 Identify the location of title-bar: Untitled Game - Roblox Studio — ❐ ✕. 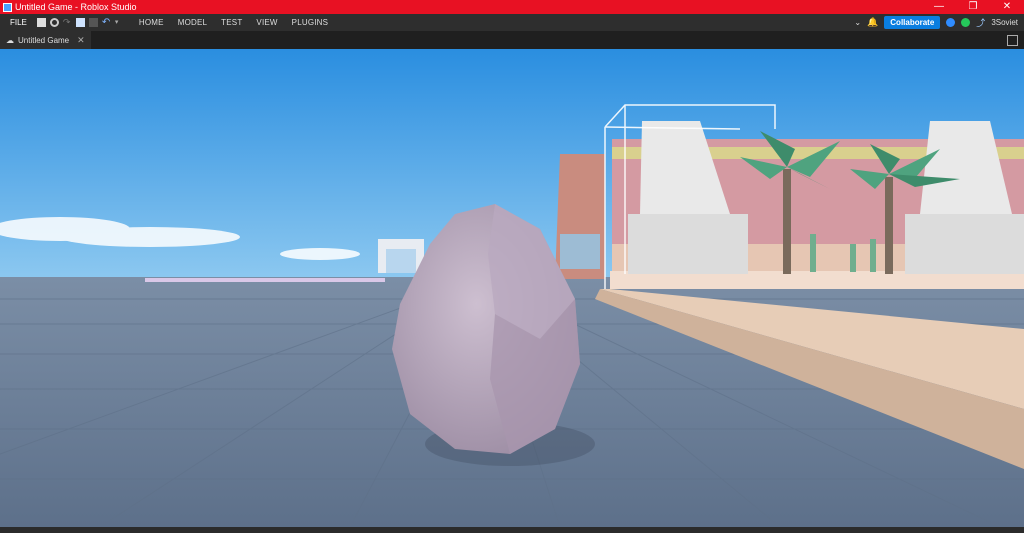
(512, 7).